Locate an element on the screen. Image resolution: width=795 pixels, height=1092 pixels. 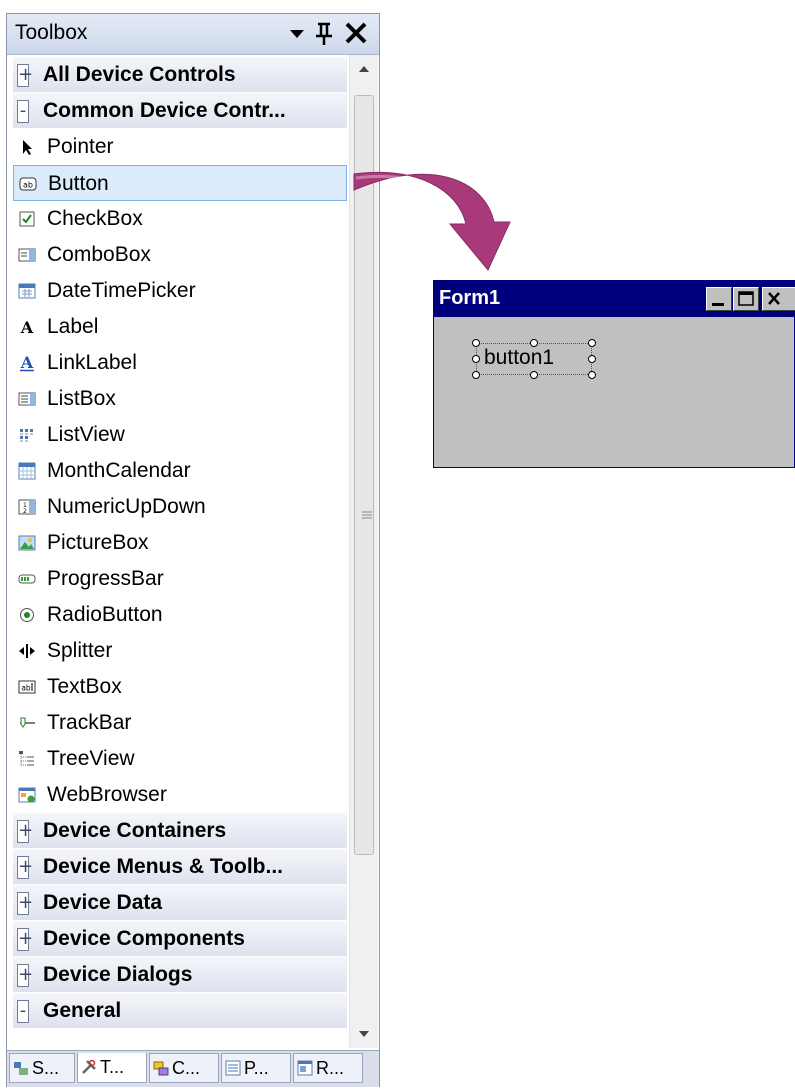
drag-arrow-icon is located at coordinates (432, 221).